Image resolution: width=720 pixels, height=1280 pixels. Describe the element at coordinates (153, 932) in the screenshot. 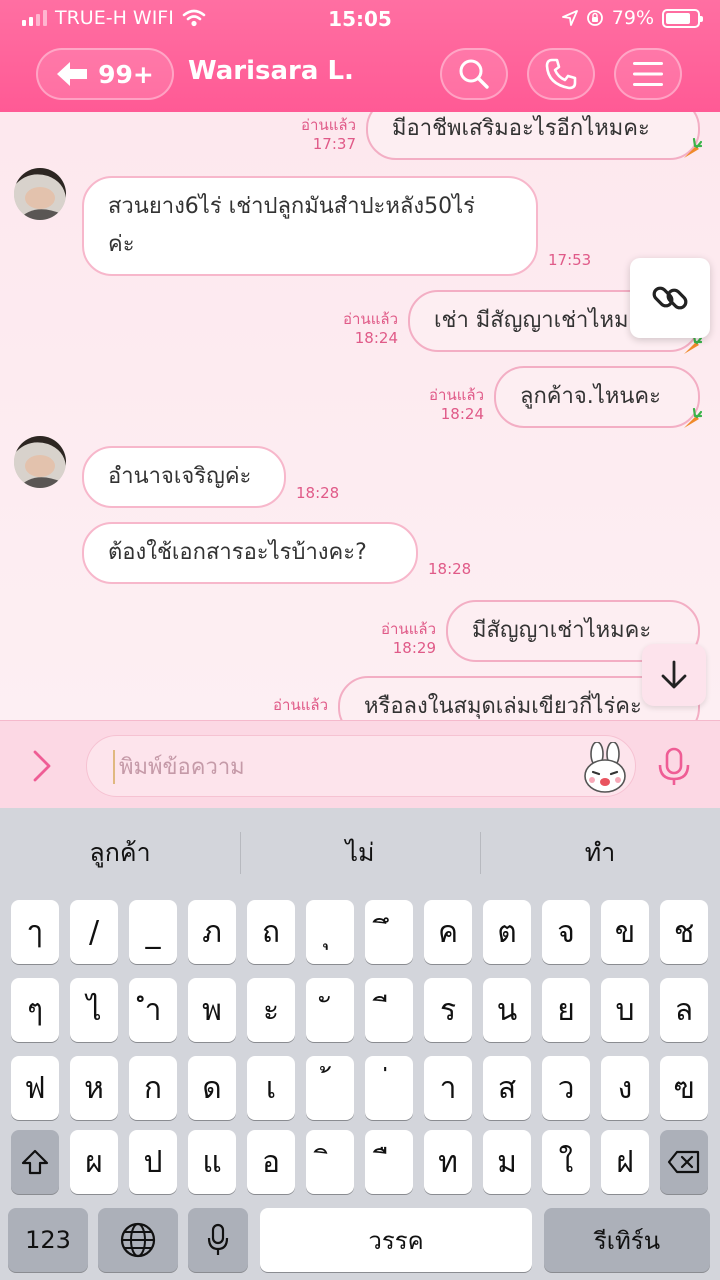

I see `key: _` at that location.